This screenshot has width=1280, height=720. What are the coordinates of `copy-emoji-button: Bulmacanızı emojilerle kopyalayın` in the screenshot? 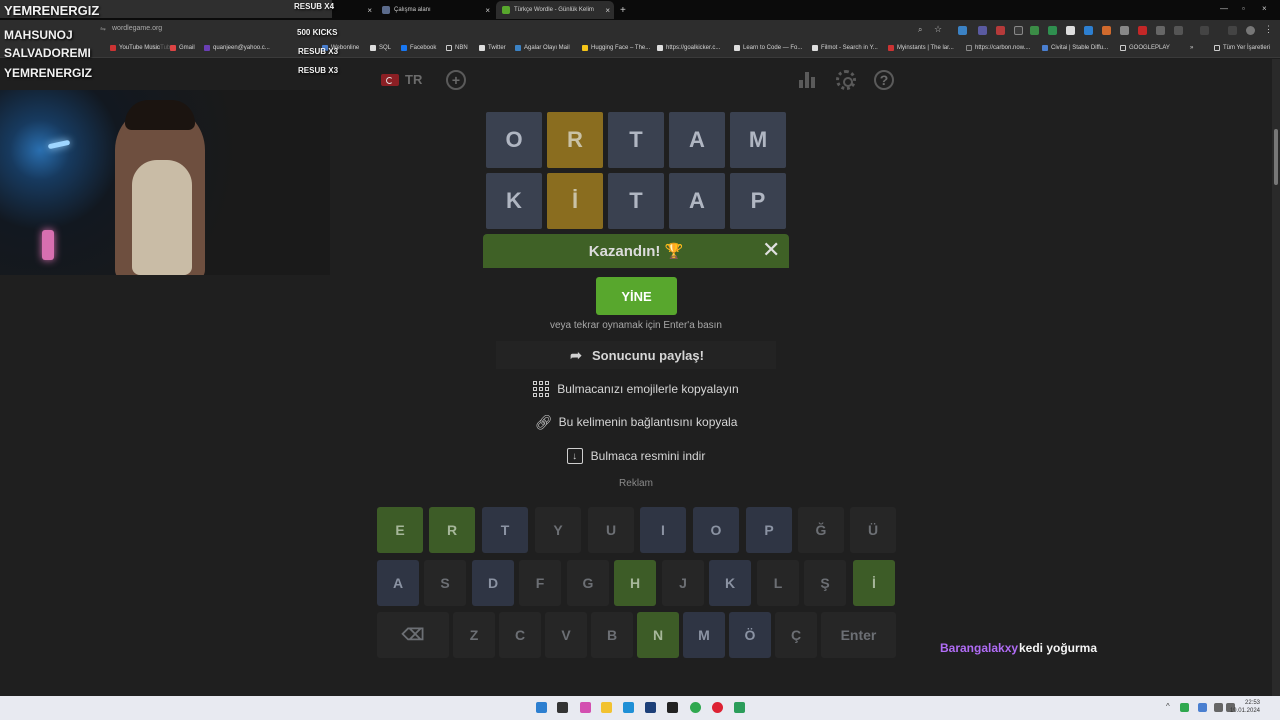 It's located at (636, 389).